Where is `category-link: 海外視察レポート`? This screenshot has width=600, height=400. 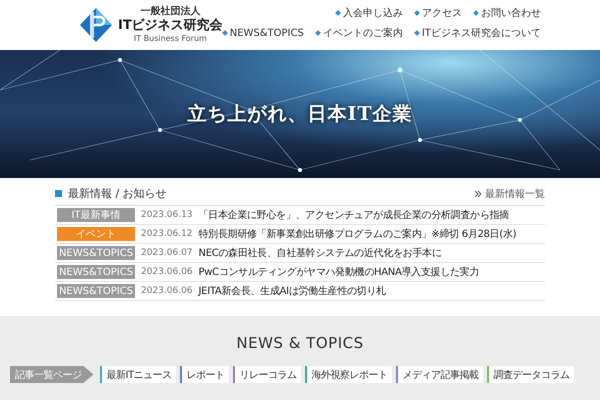
category-link: 海外視察レポート is located at coordinates (348, 374).